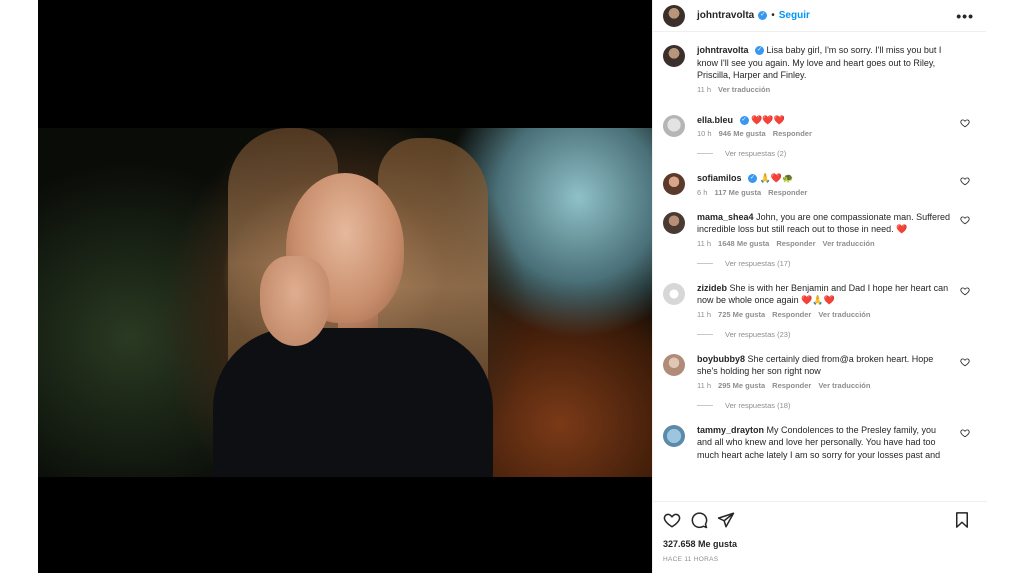  Describe the element at coordinates (723, 50) in the screenshot. I see `caption-username: johntravolta` at that location.